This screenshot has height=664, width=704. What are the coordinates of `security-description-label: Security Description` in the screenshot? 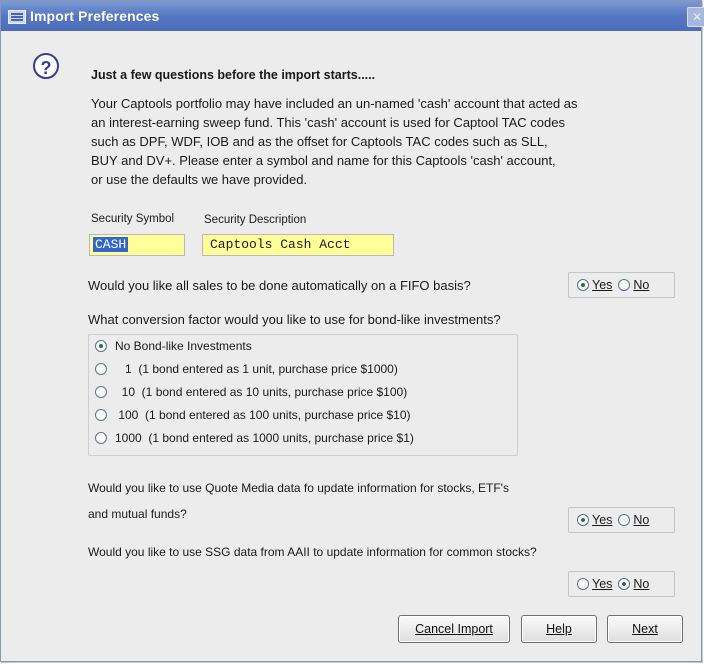 It's located at (255, 220).